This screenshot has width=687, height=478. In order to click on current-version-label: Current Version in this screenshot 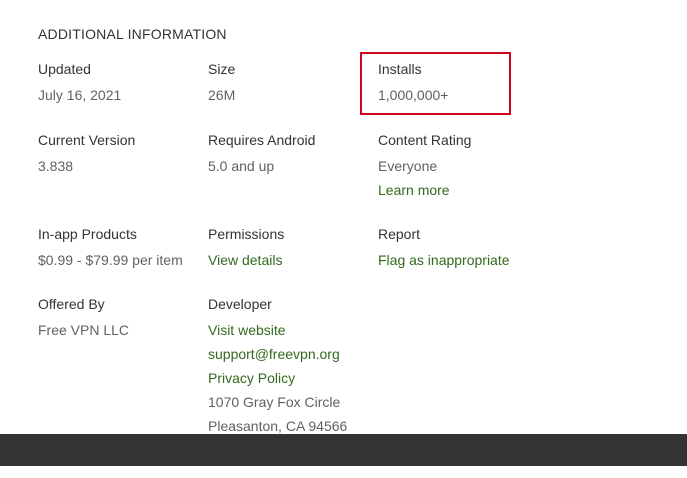, I will do `click(87, 140)`.